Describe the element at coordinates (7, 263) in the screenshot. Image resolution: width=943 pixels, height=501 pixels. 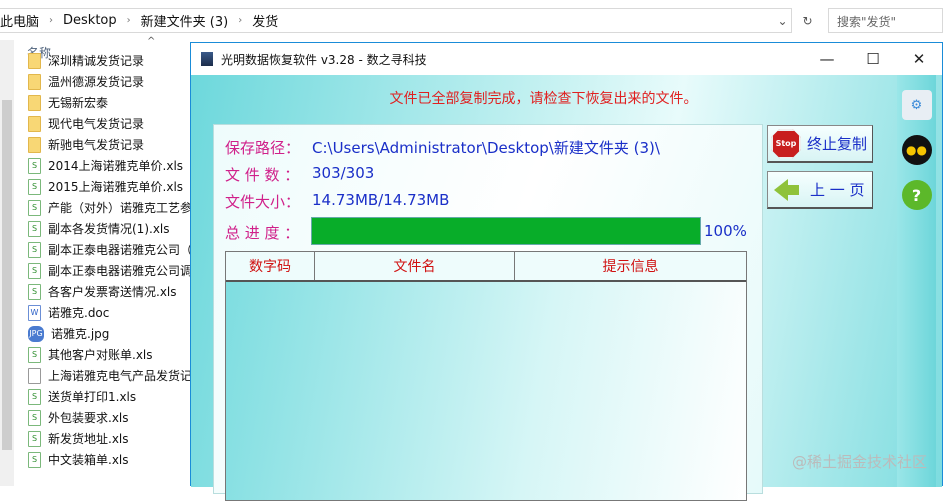
I see `nav-scrollbar` at that location.